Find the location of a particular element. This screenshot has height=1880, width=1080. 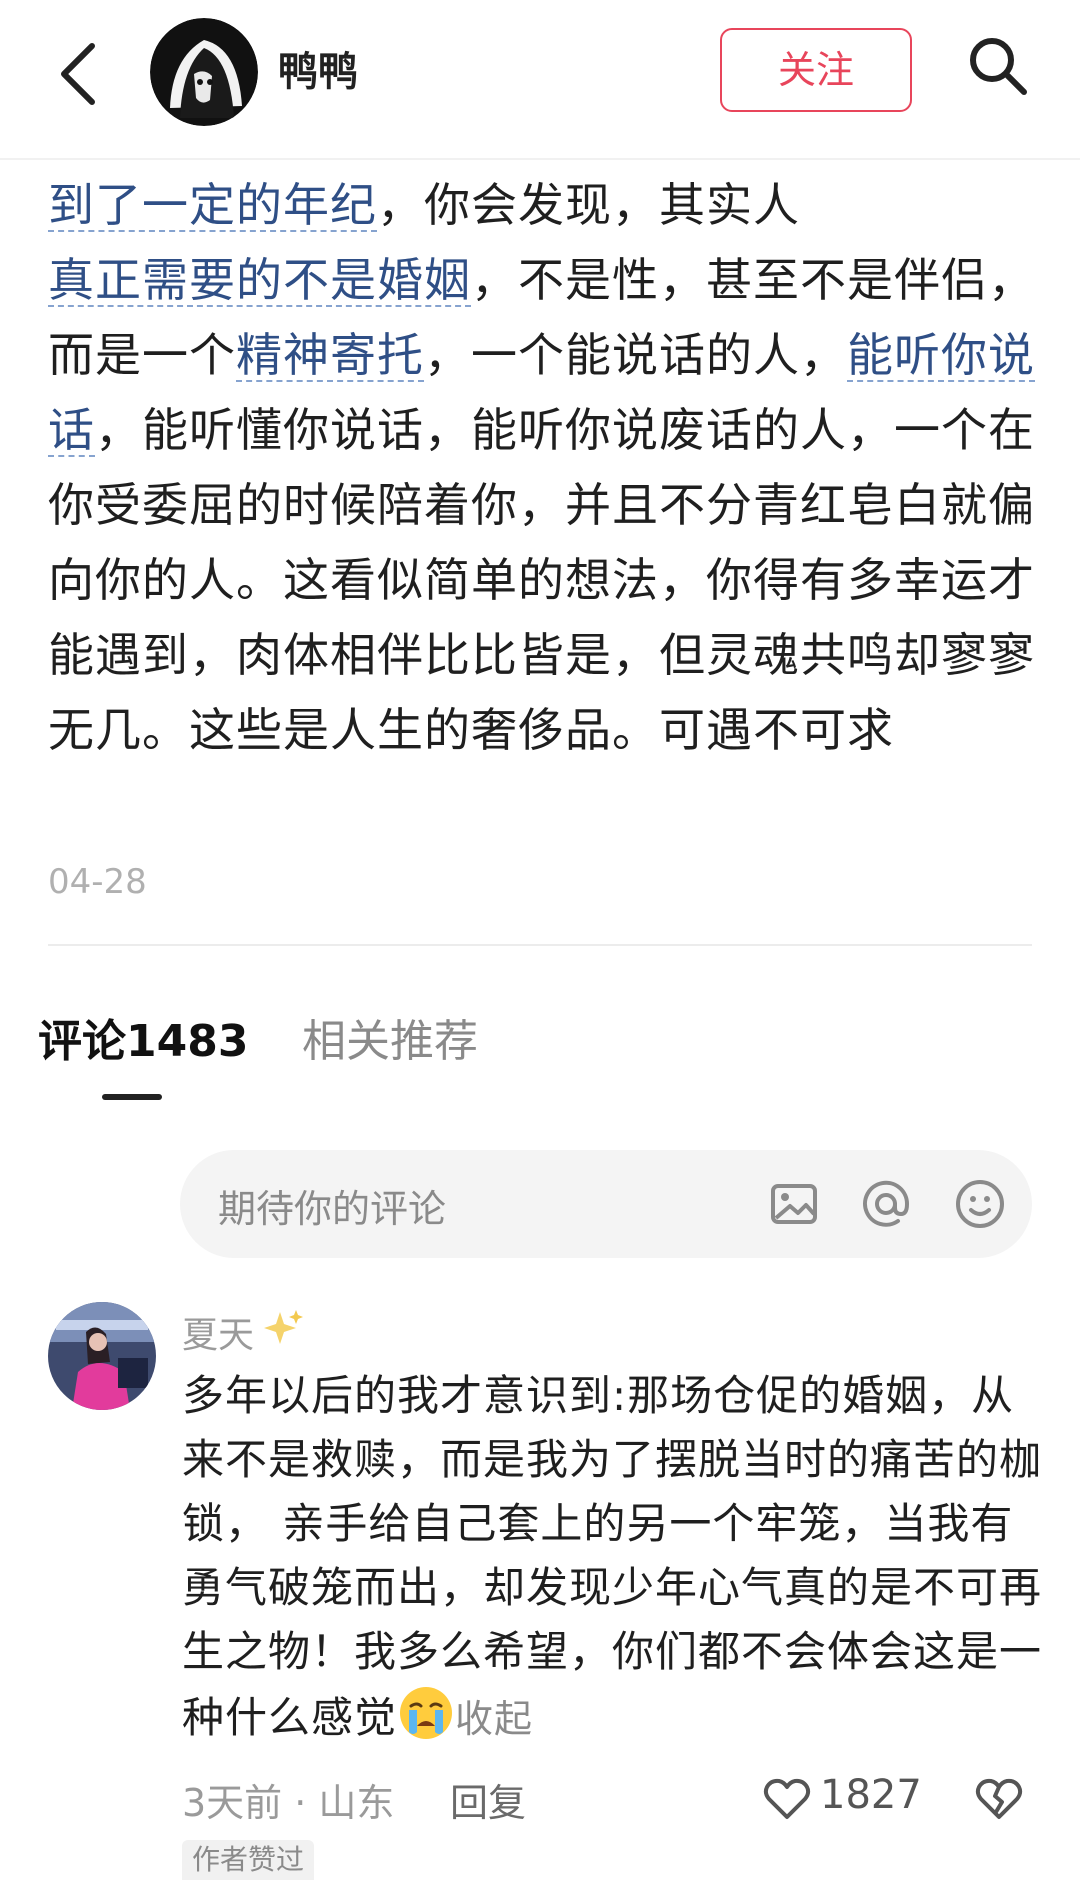

like-button is located at coordinates (787, 1799).